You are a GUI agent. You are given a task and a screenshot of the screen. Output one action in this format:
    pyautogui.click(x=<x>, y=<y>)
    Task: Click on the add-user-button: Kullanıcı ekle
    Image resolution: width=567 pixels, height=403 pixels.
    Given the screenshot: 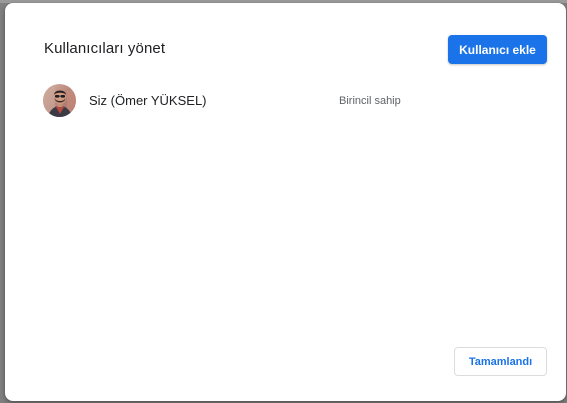 What is the action you would take?
    pyautogui.click(x=497, y=49)
    